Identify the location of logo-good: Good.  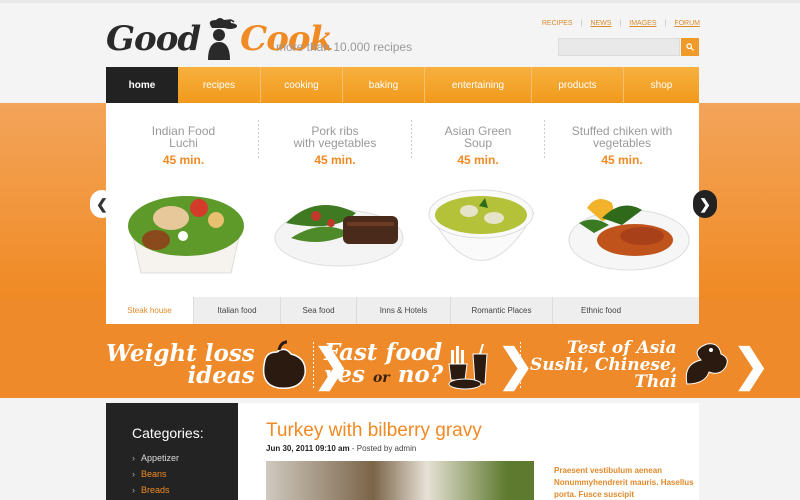
(153, 39).